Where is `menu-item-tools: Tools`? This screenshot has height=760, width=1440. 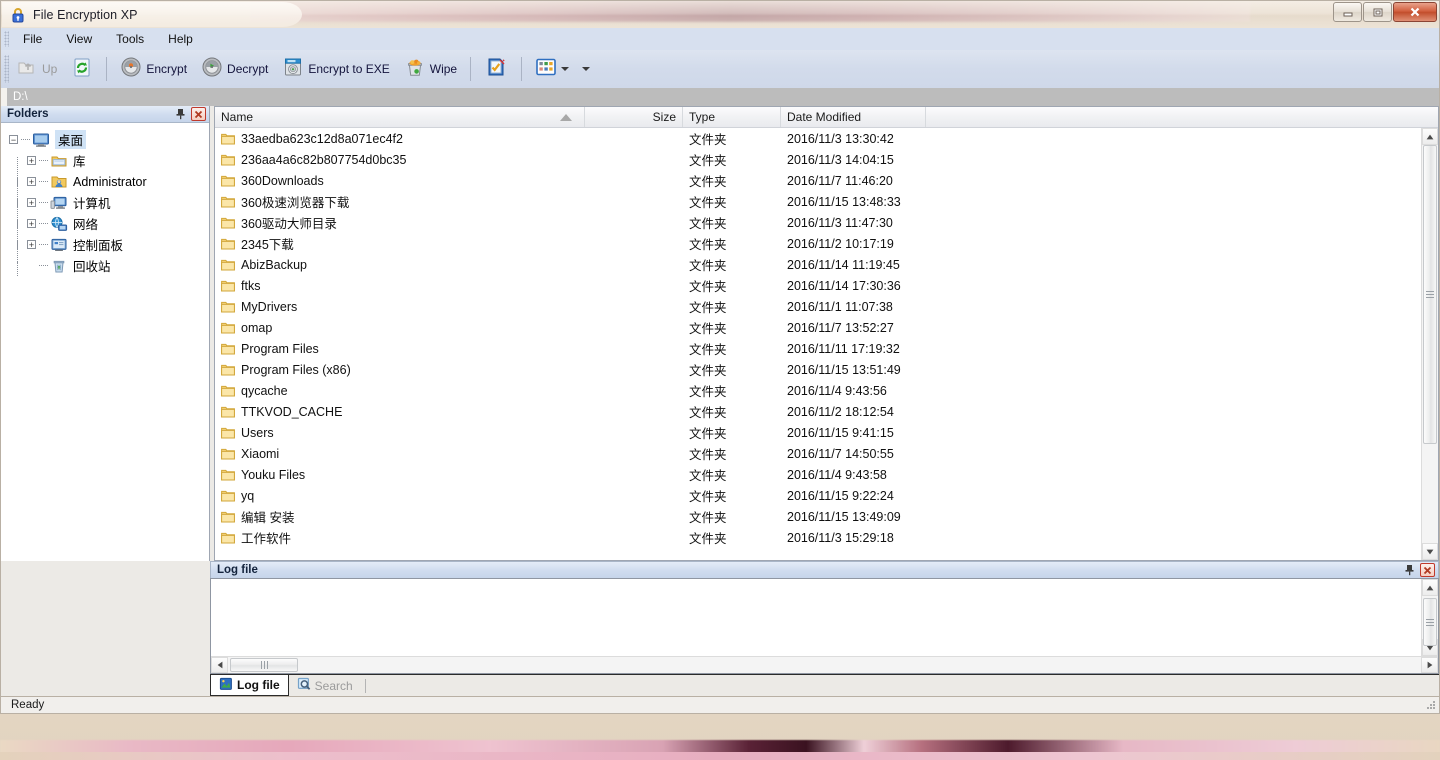
menu-item-tools: Tools is located at coordinates (130, 39).